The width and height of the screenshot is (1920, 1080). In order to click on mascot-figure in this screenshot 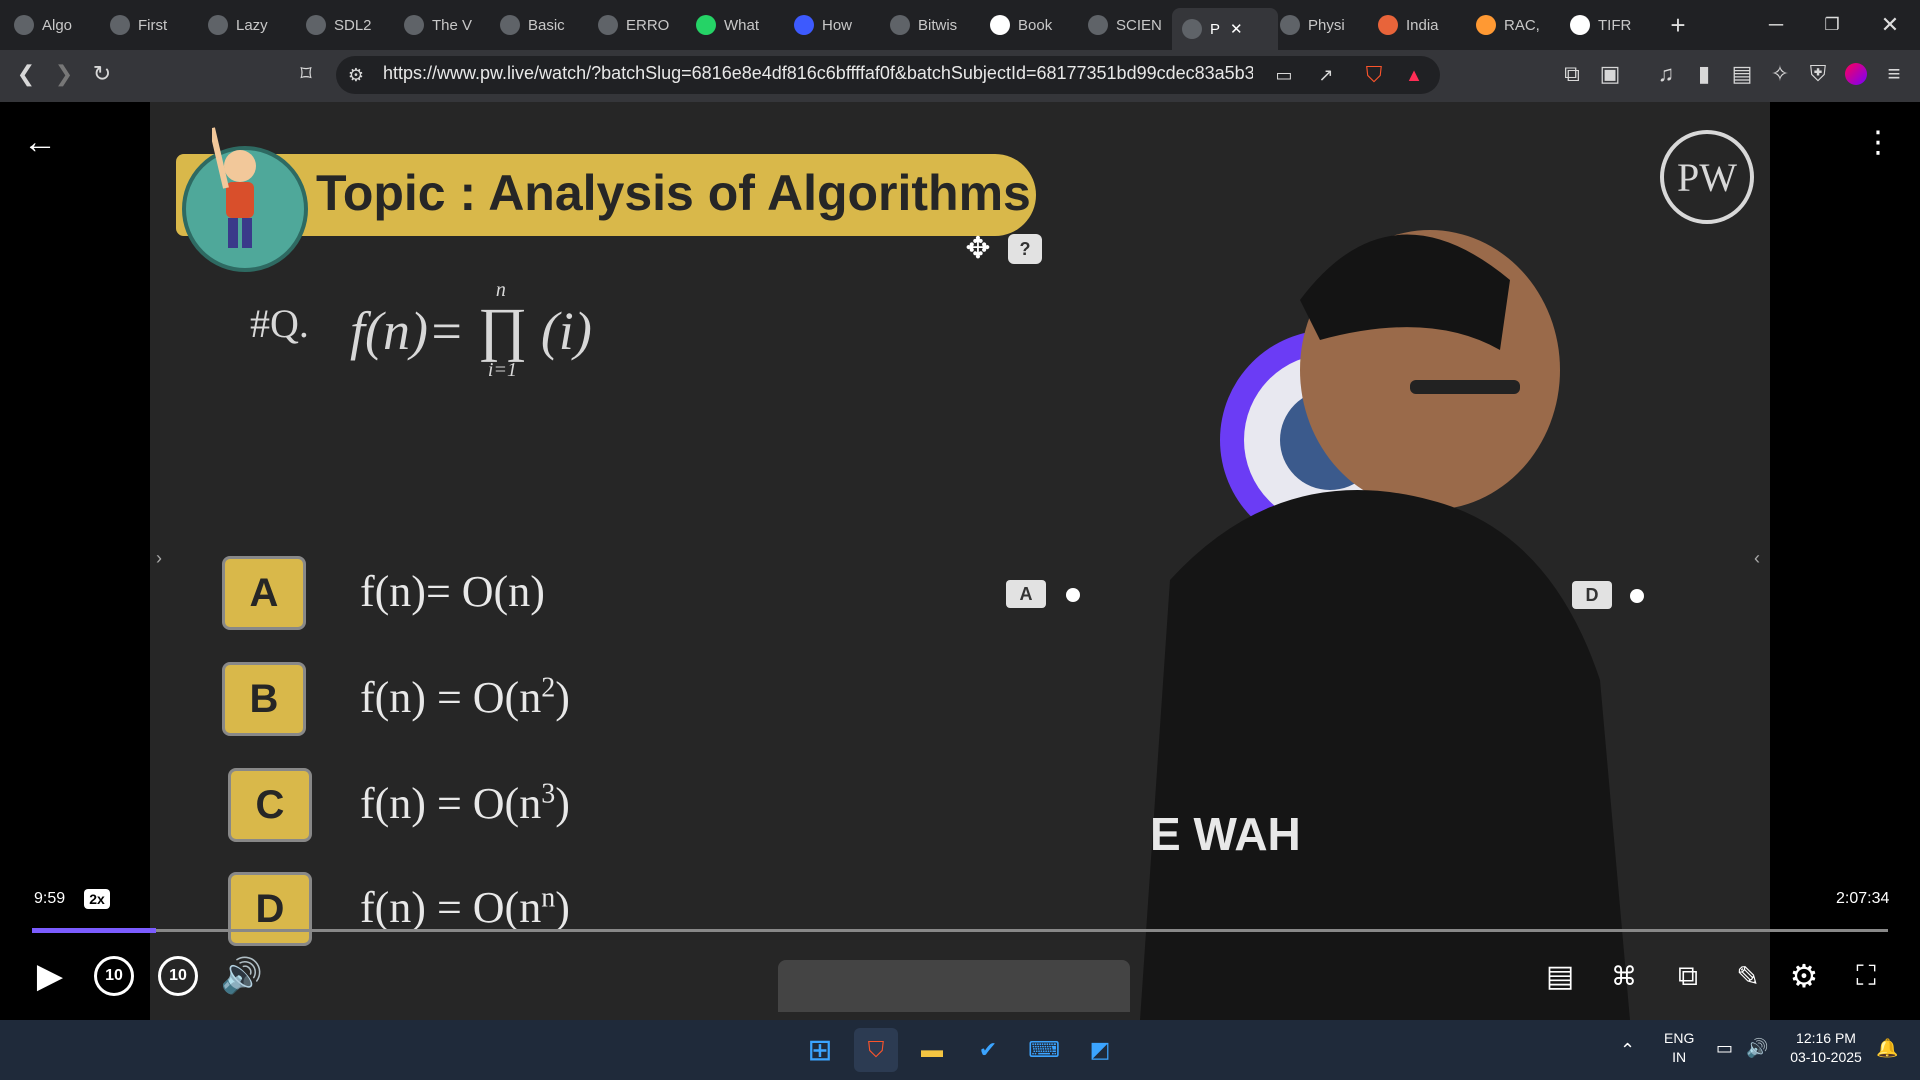, I will do `click(234, 187)`.